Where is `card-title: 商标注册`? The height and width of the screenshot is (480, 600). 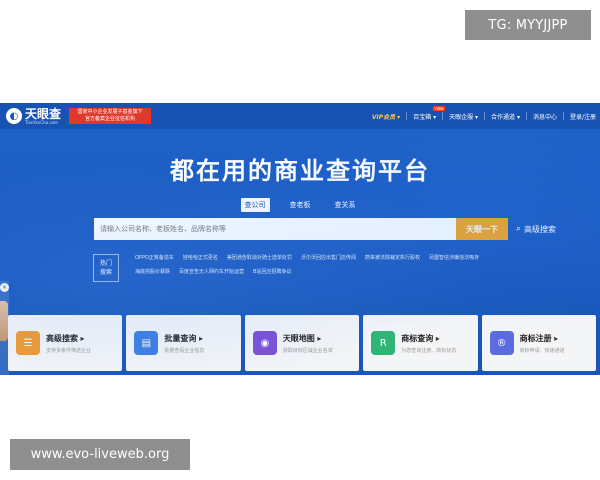 card-title: 商标注册 is located at coordinates (542, 338).